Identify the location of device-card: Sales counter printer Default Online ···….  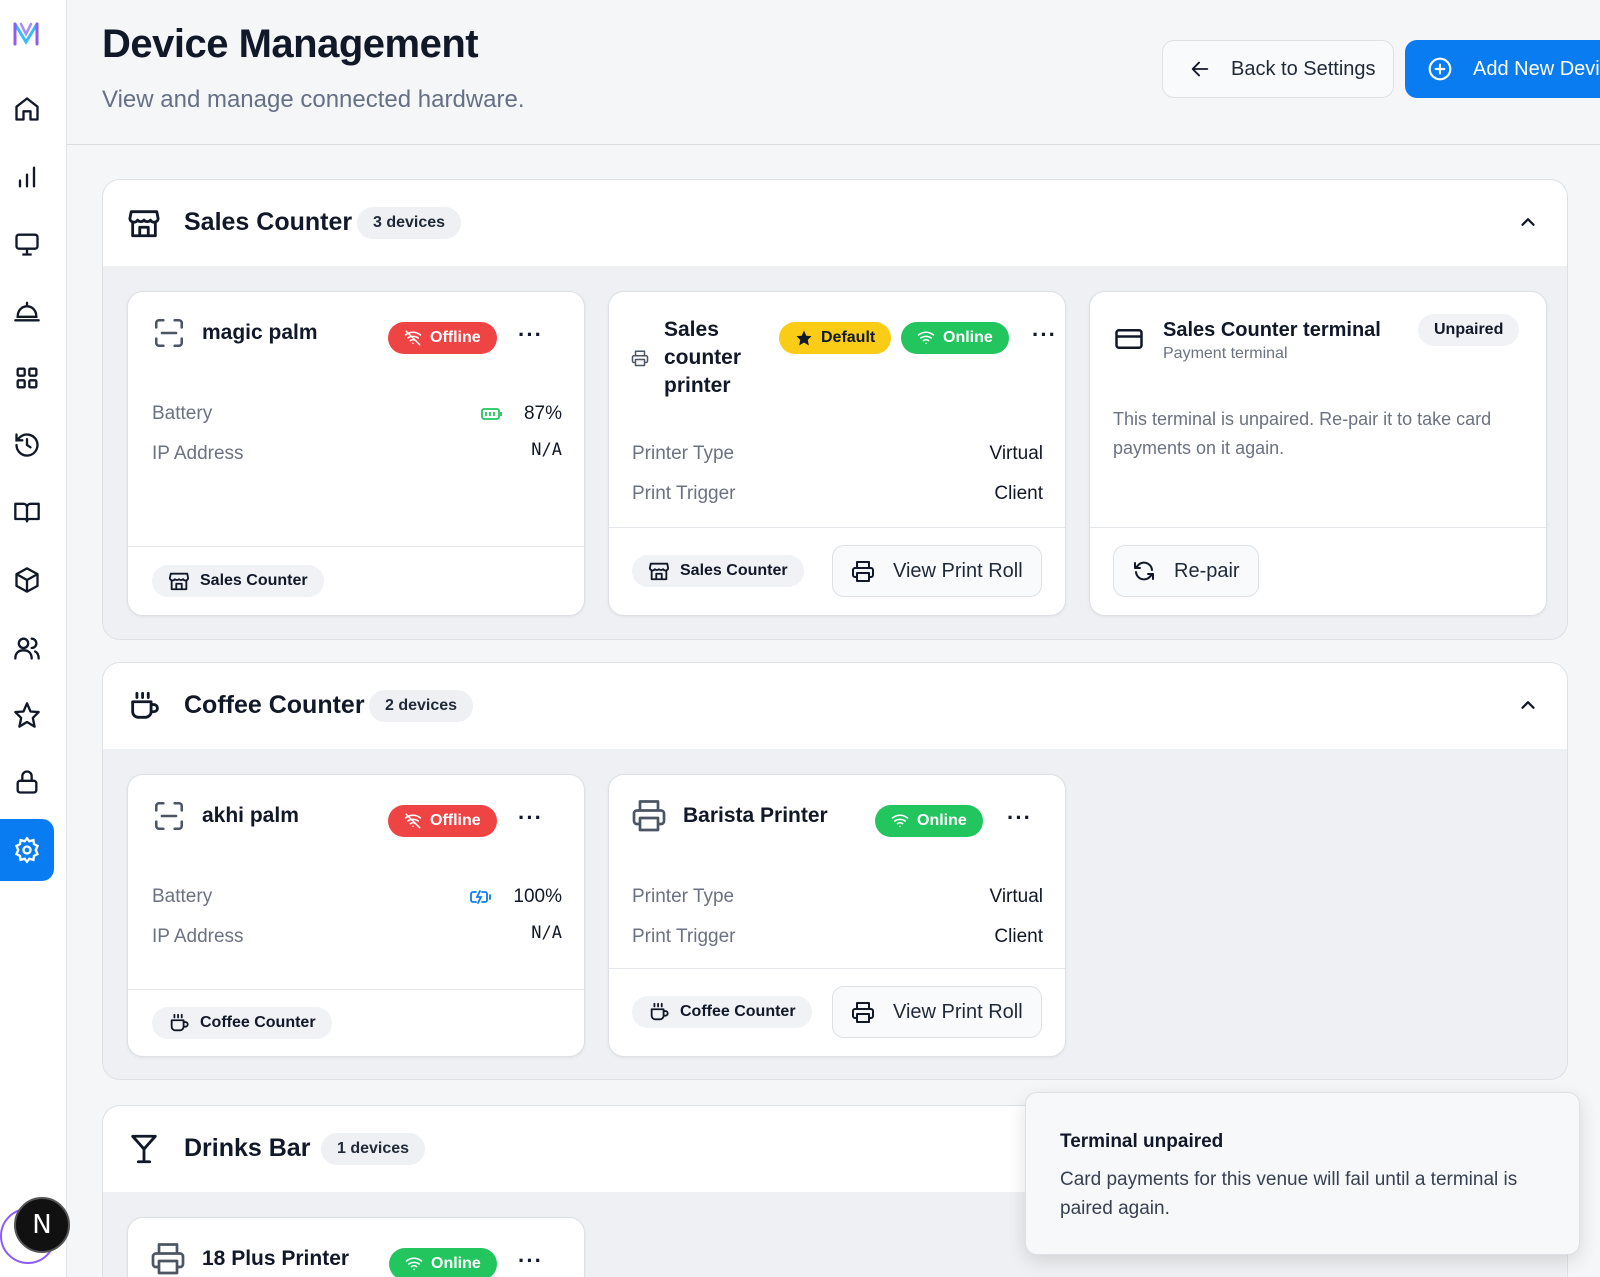
(837, 453).